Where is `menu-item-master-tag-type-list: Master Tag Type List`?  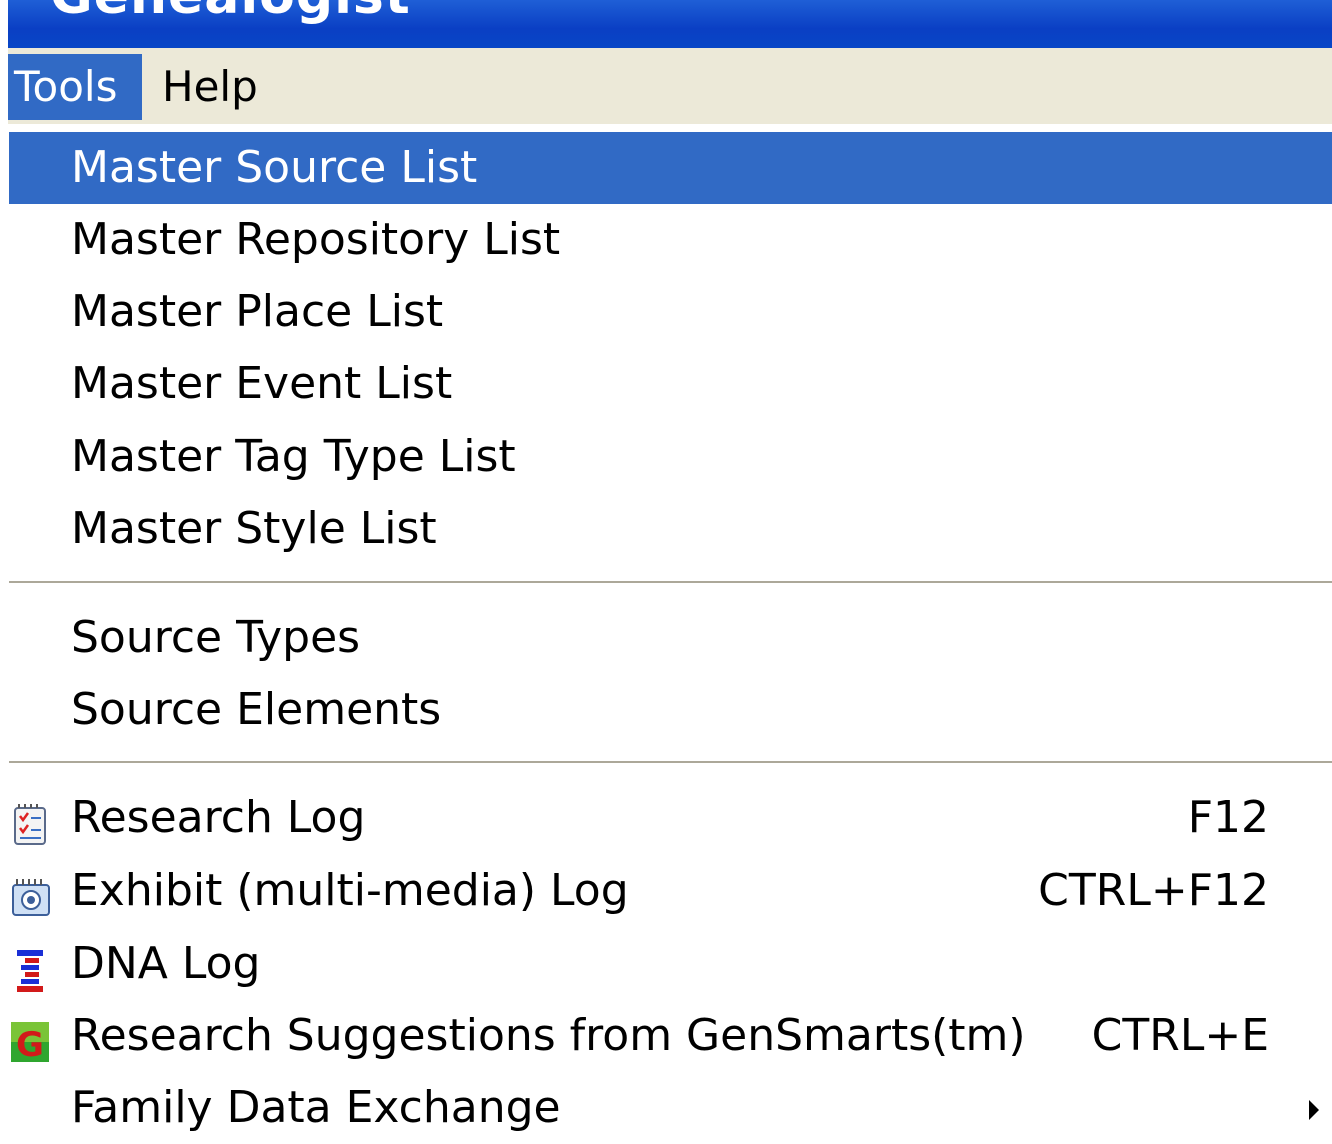
menu-item-master-tag-type-list: Master Tag Type List is located at coordinates (670, 457).